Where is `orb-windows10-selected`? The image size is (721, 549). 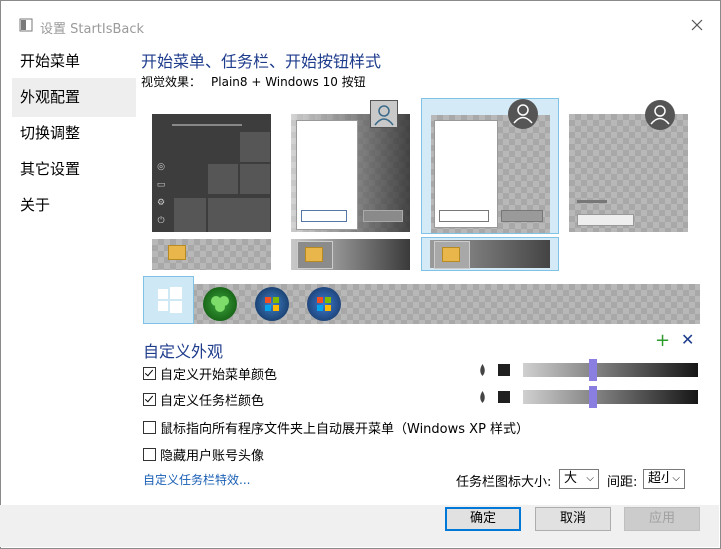 orb-windows10-selected is located at coordinates (168, 300).